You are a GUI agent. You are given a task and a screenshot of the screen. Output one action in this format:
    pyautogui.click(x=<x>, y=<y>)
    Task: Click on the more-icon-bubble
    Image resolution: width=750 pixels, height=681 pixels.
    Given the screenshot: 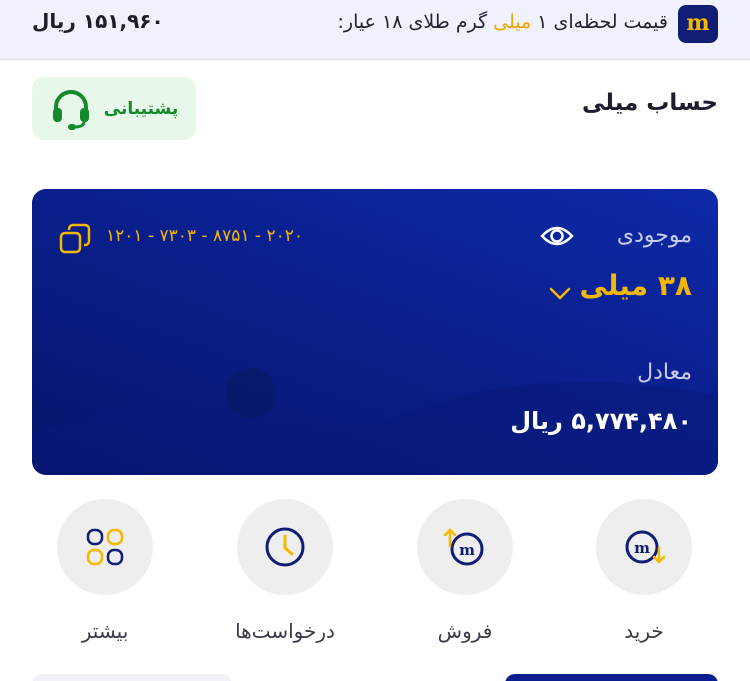 What is the action you would take?
    pyautogui.click(x=105, y=547)
    